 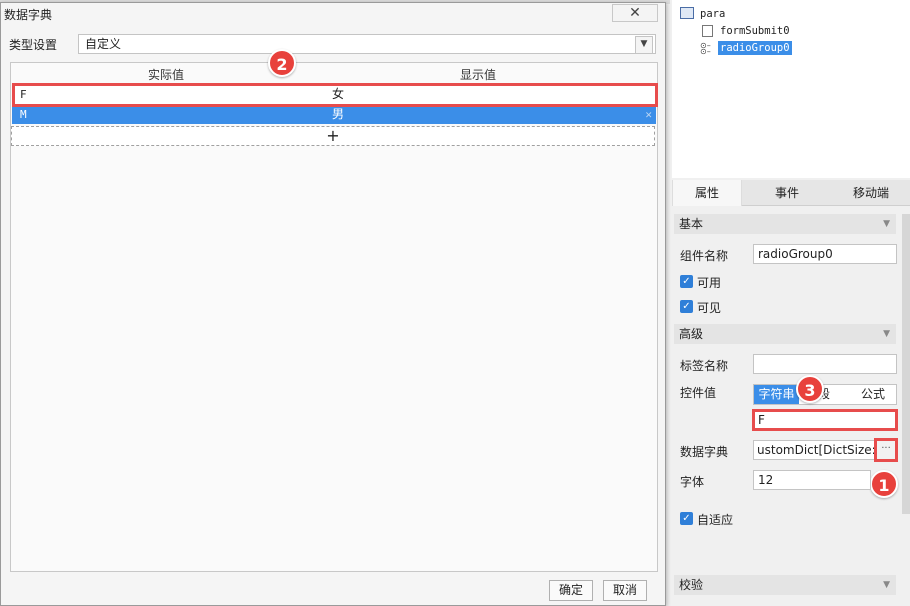 I want to click on data-dict-input: ustomDict[DictSize:2], so click(x=815, y=450).